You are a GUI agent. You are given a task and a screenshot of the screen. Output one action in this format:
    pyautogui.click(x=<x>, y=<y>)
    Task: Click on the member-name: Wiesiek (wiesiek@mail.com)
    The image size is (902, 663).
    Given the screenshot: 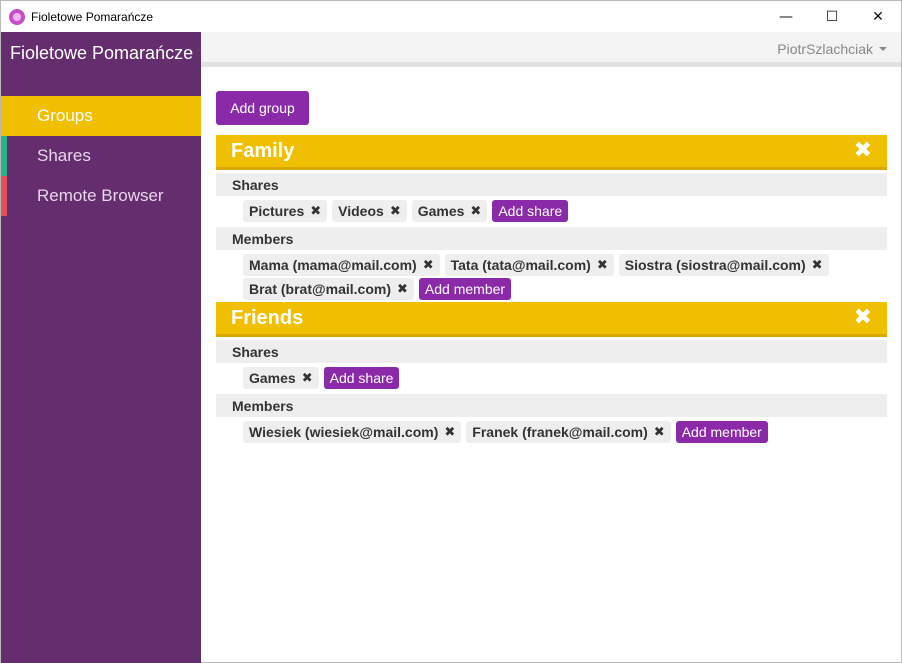 What is the action you would take?
    pyautogui.click(x=344, y=432)
    